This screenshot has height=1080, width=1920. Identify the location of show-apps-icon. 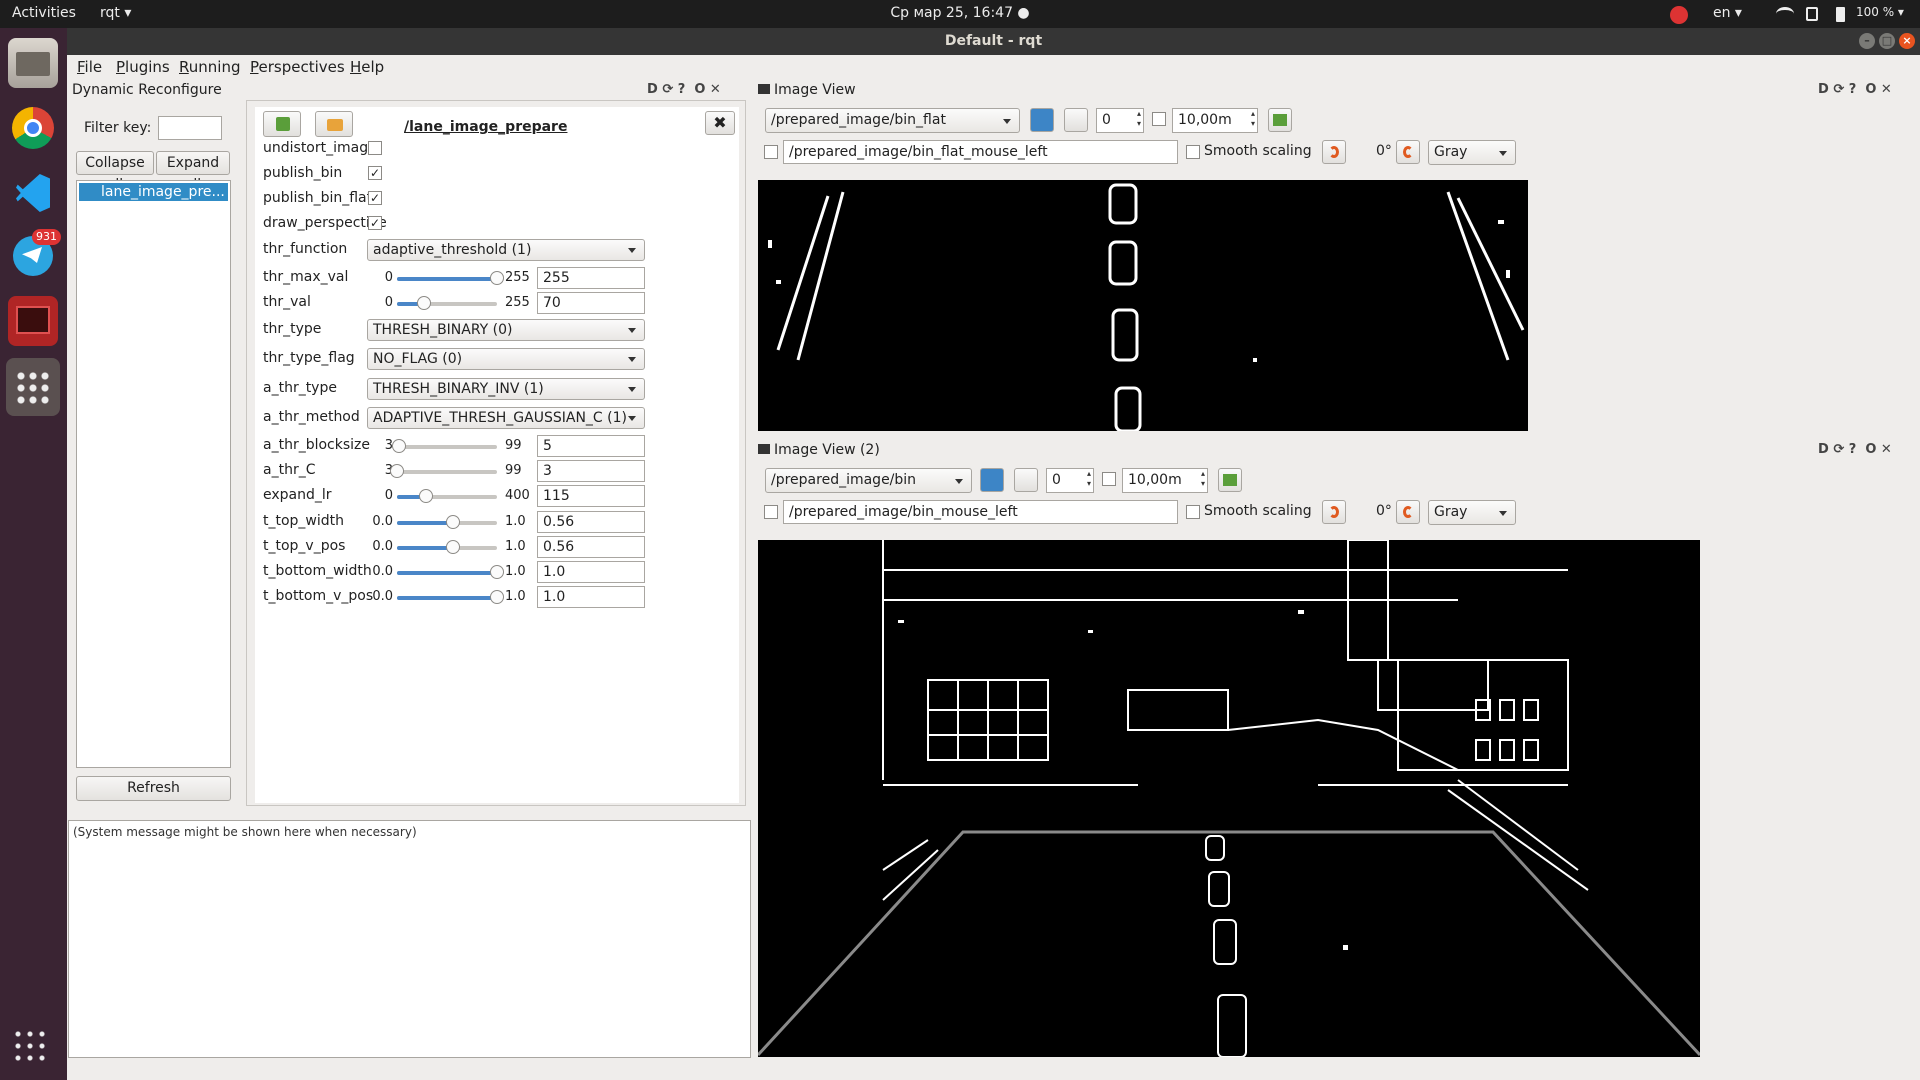
(31, 1047).